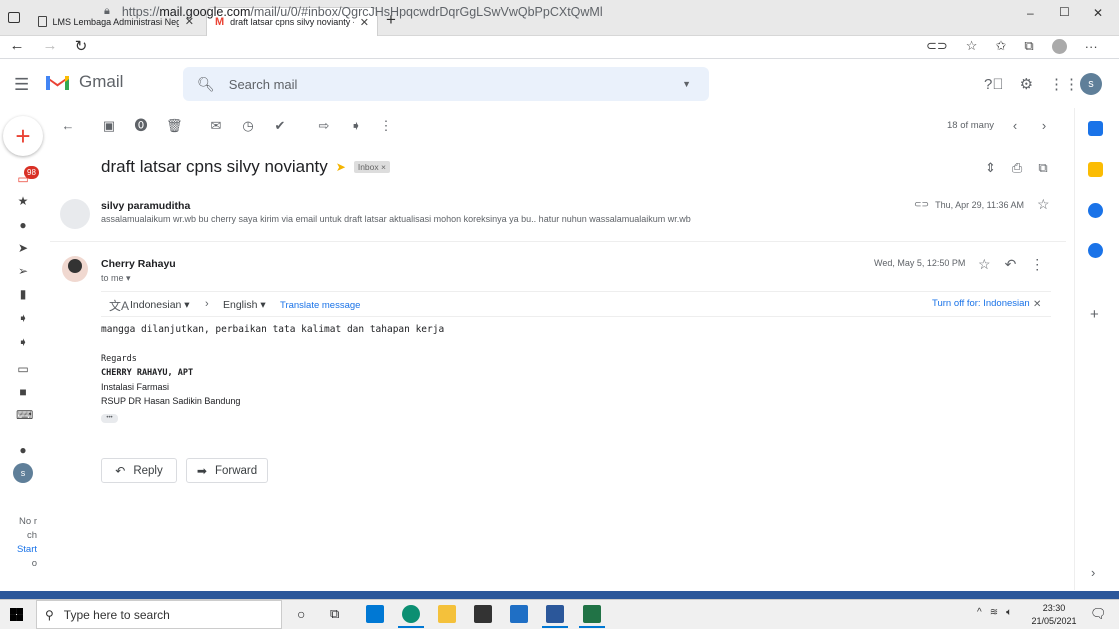 This screenshot has width=1119, height=629. What do you see at coordinates (216, 126) in the screenshot?
I see `mark-unread-icon: ✉` at bounding box center [216, 126].